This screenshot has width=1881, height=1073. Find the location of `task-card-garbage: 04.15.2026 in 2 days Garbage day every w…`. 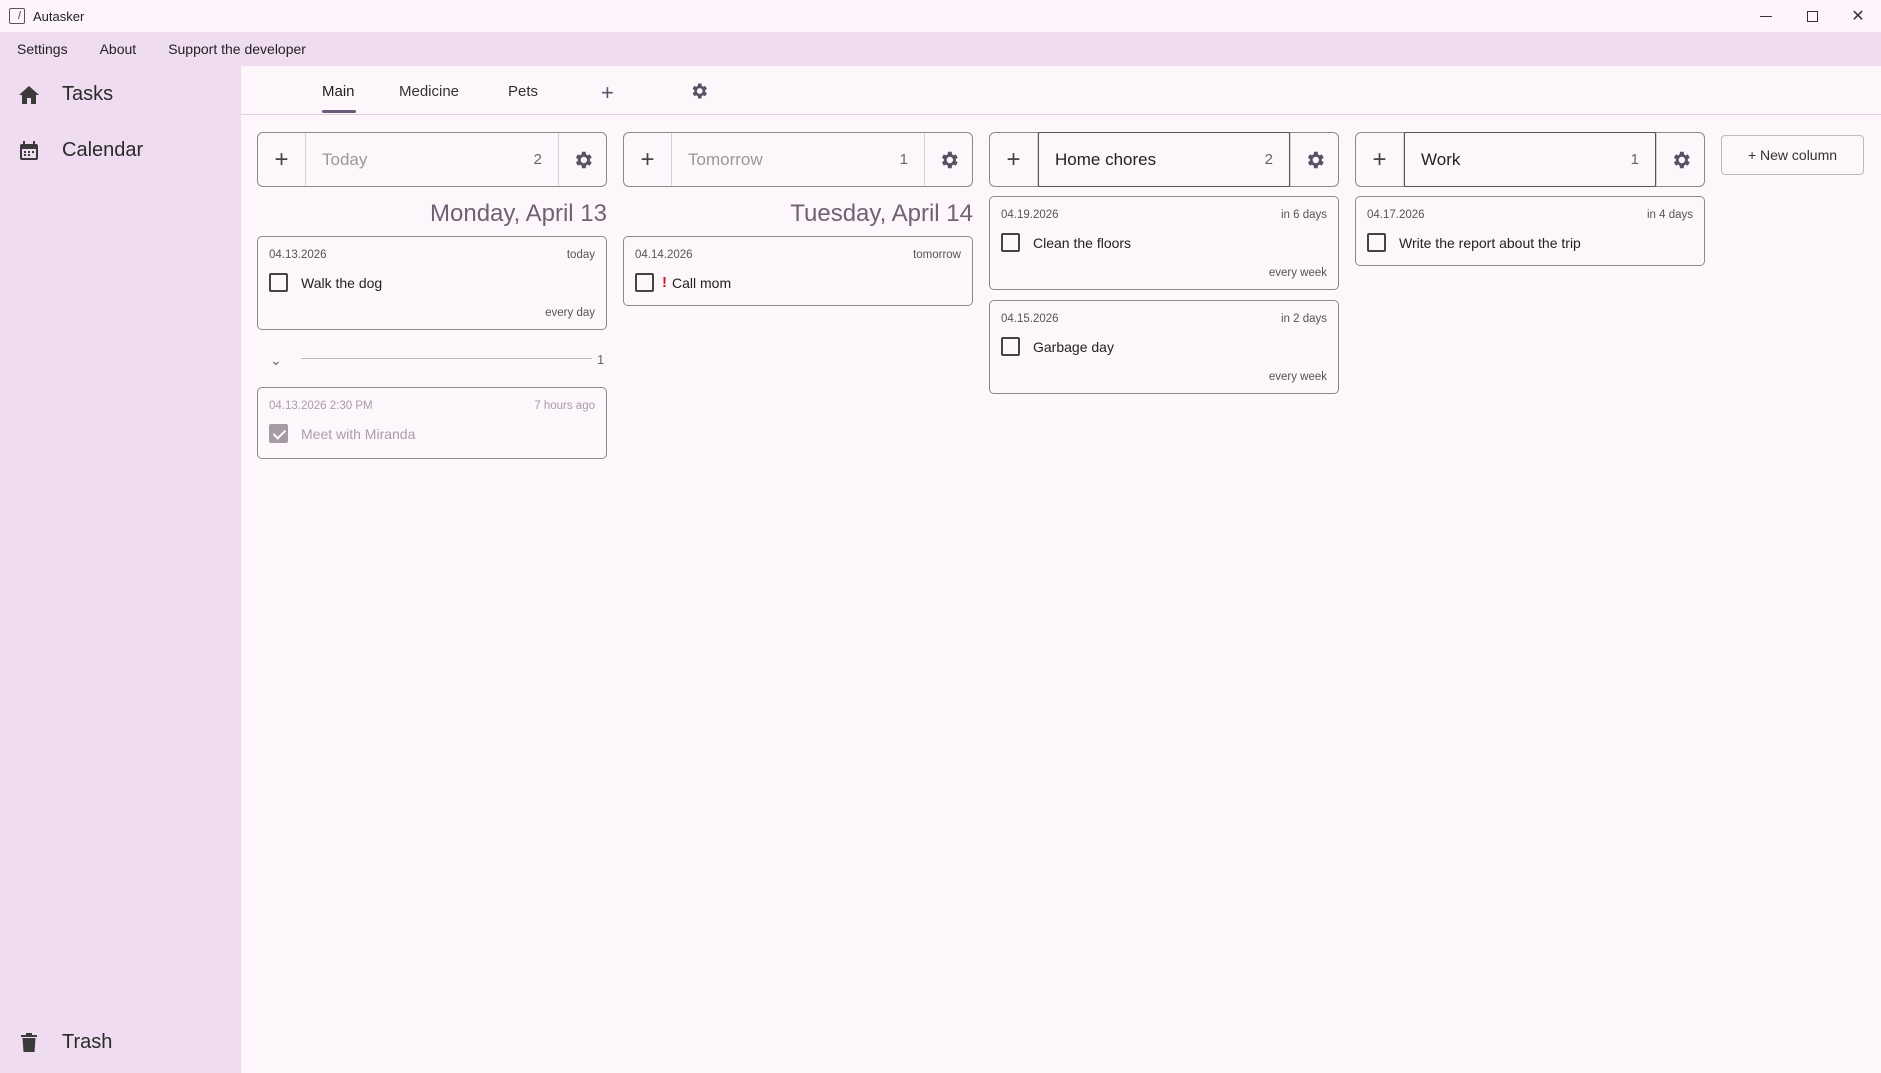

task-card-garbage: 04.15.2026 in 2 days Garbage day every w… is located at coordinates (1164, 347).